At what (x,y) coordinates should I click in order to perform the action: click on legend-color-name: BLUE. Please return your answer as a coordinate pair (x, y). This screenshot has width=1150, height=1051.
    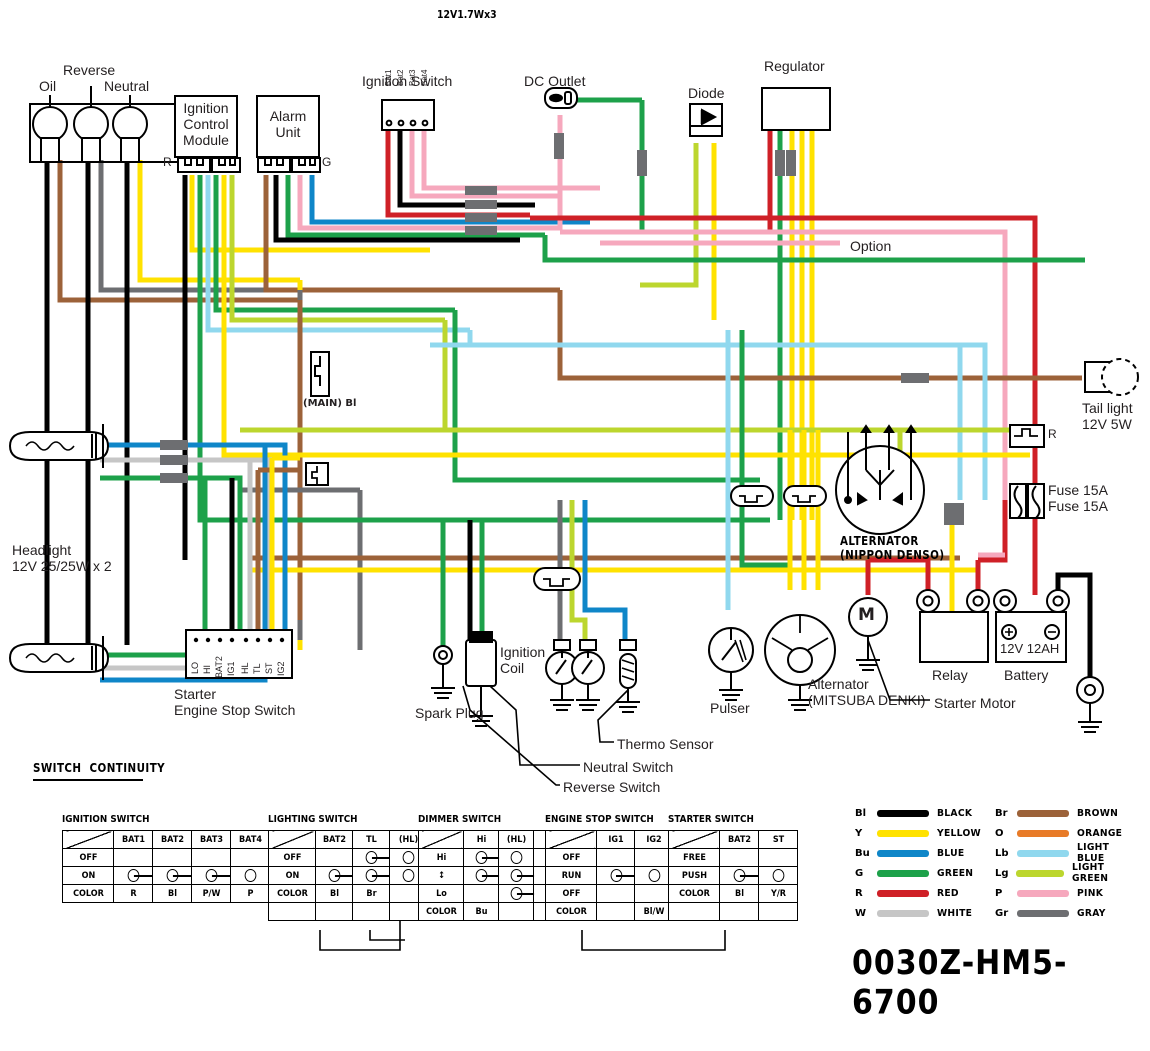
    Looking at the image, I should click on (951, 853).